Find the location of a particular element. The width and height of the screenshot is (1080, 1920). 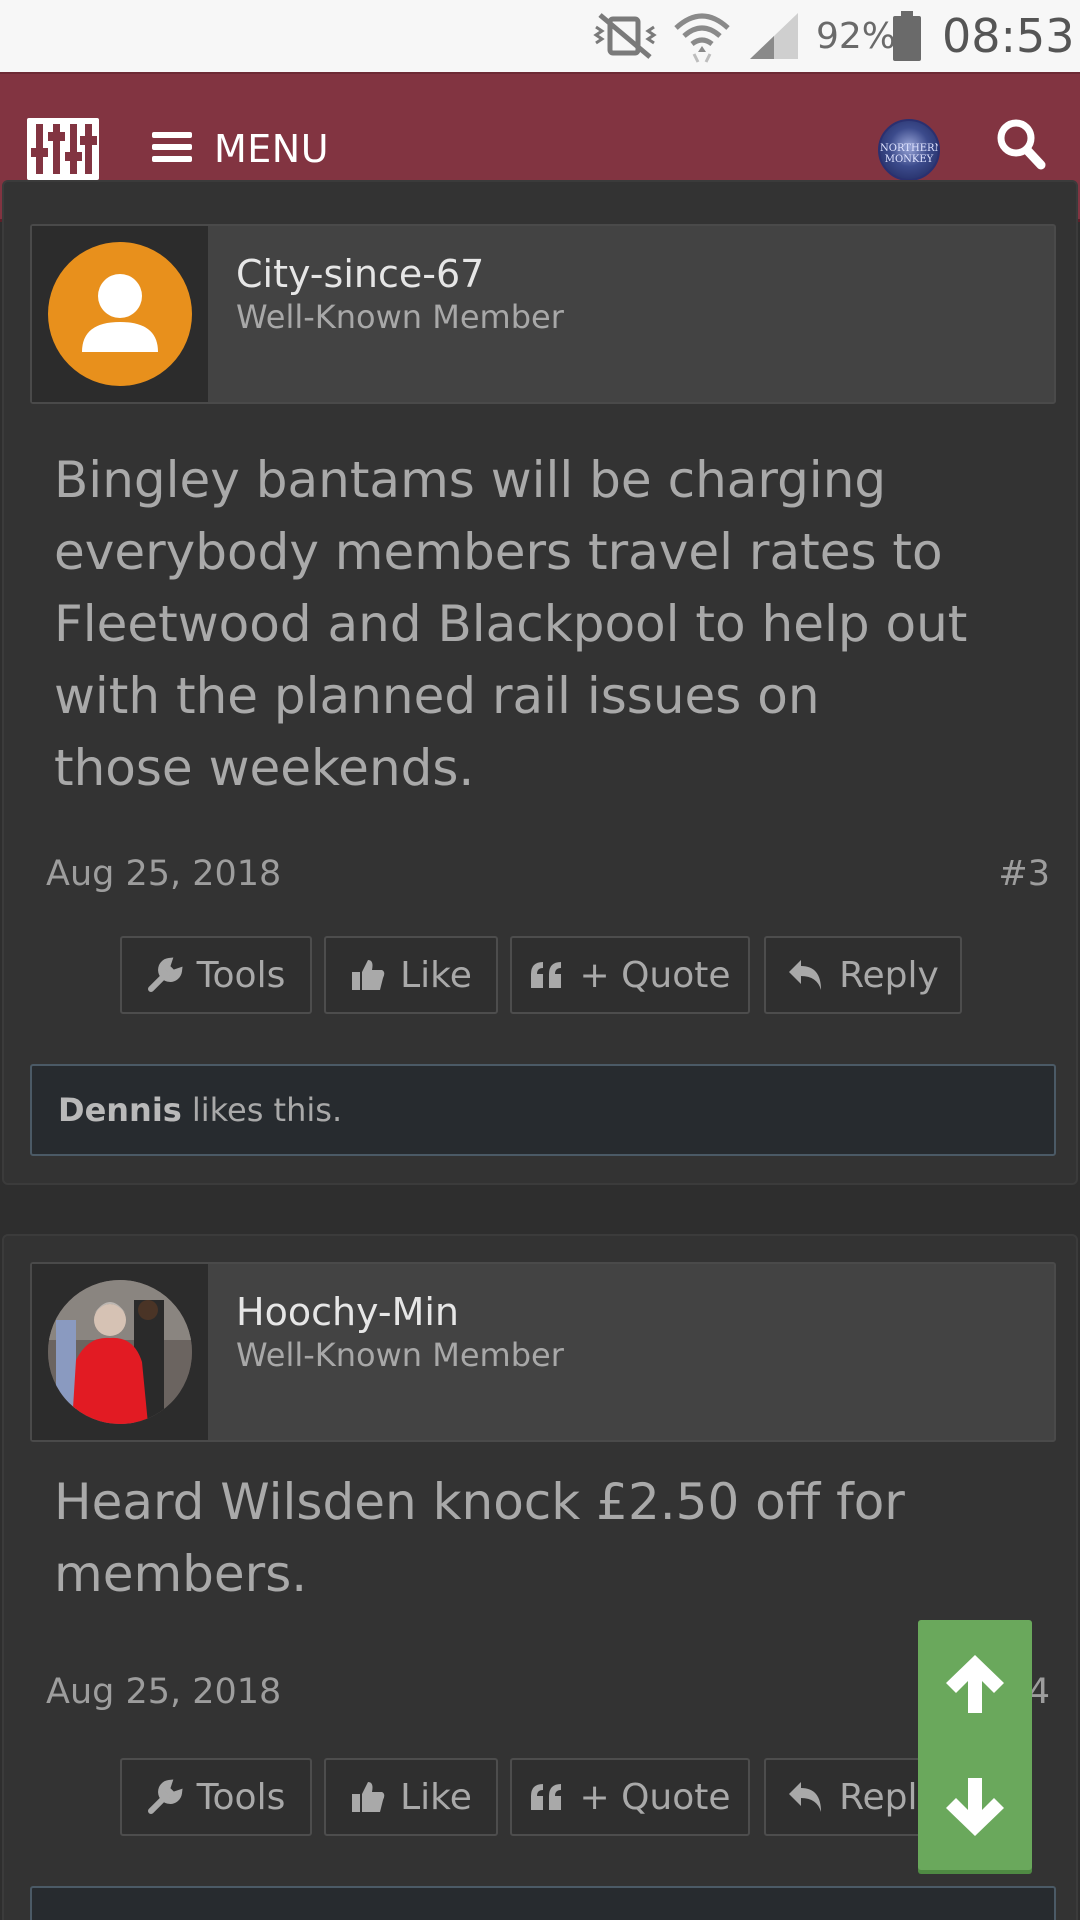

likes-summary is located at coordinates (543, 1903).